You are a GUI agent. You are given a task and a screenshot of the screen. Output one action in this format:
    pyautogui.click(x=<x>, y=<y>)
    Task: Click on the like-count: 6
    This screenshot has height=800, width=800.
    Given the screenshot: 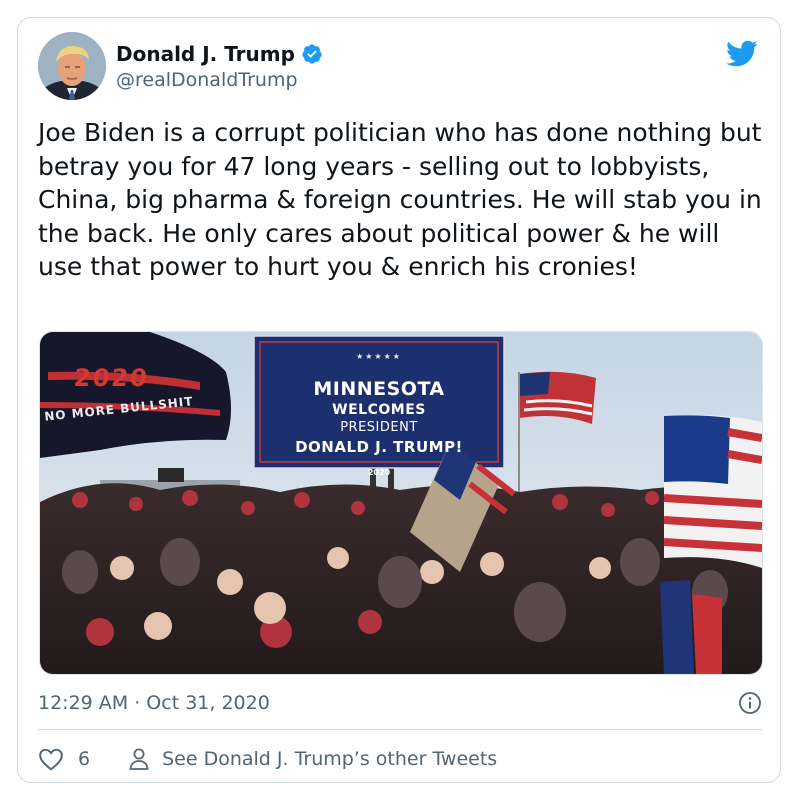 What is the action you would take?
    pyautogui.click(x=84, y=759)
    